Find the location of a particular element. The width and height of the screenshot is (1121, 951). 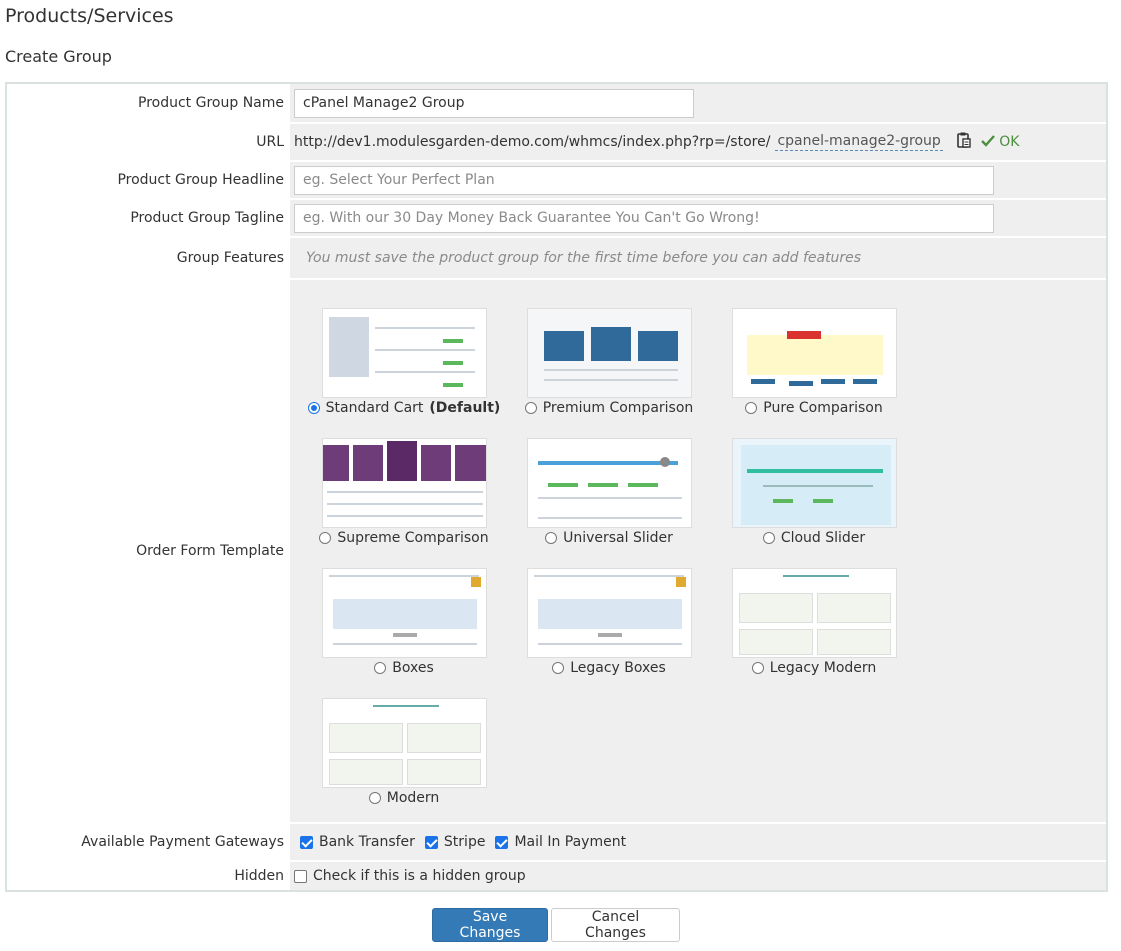

gateway-stripe: Stripe is located at coordinates (455, 842).